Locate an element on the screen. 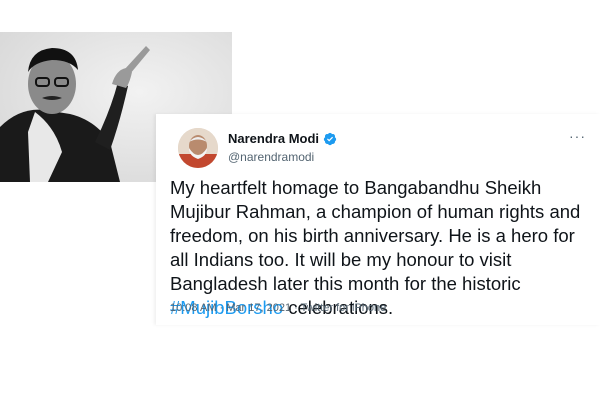 This screenshot has height=400, width=600. profile-avatar is located at coordinates (198, 148).